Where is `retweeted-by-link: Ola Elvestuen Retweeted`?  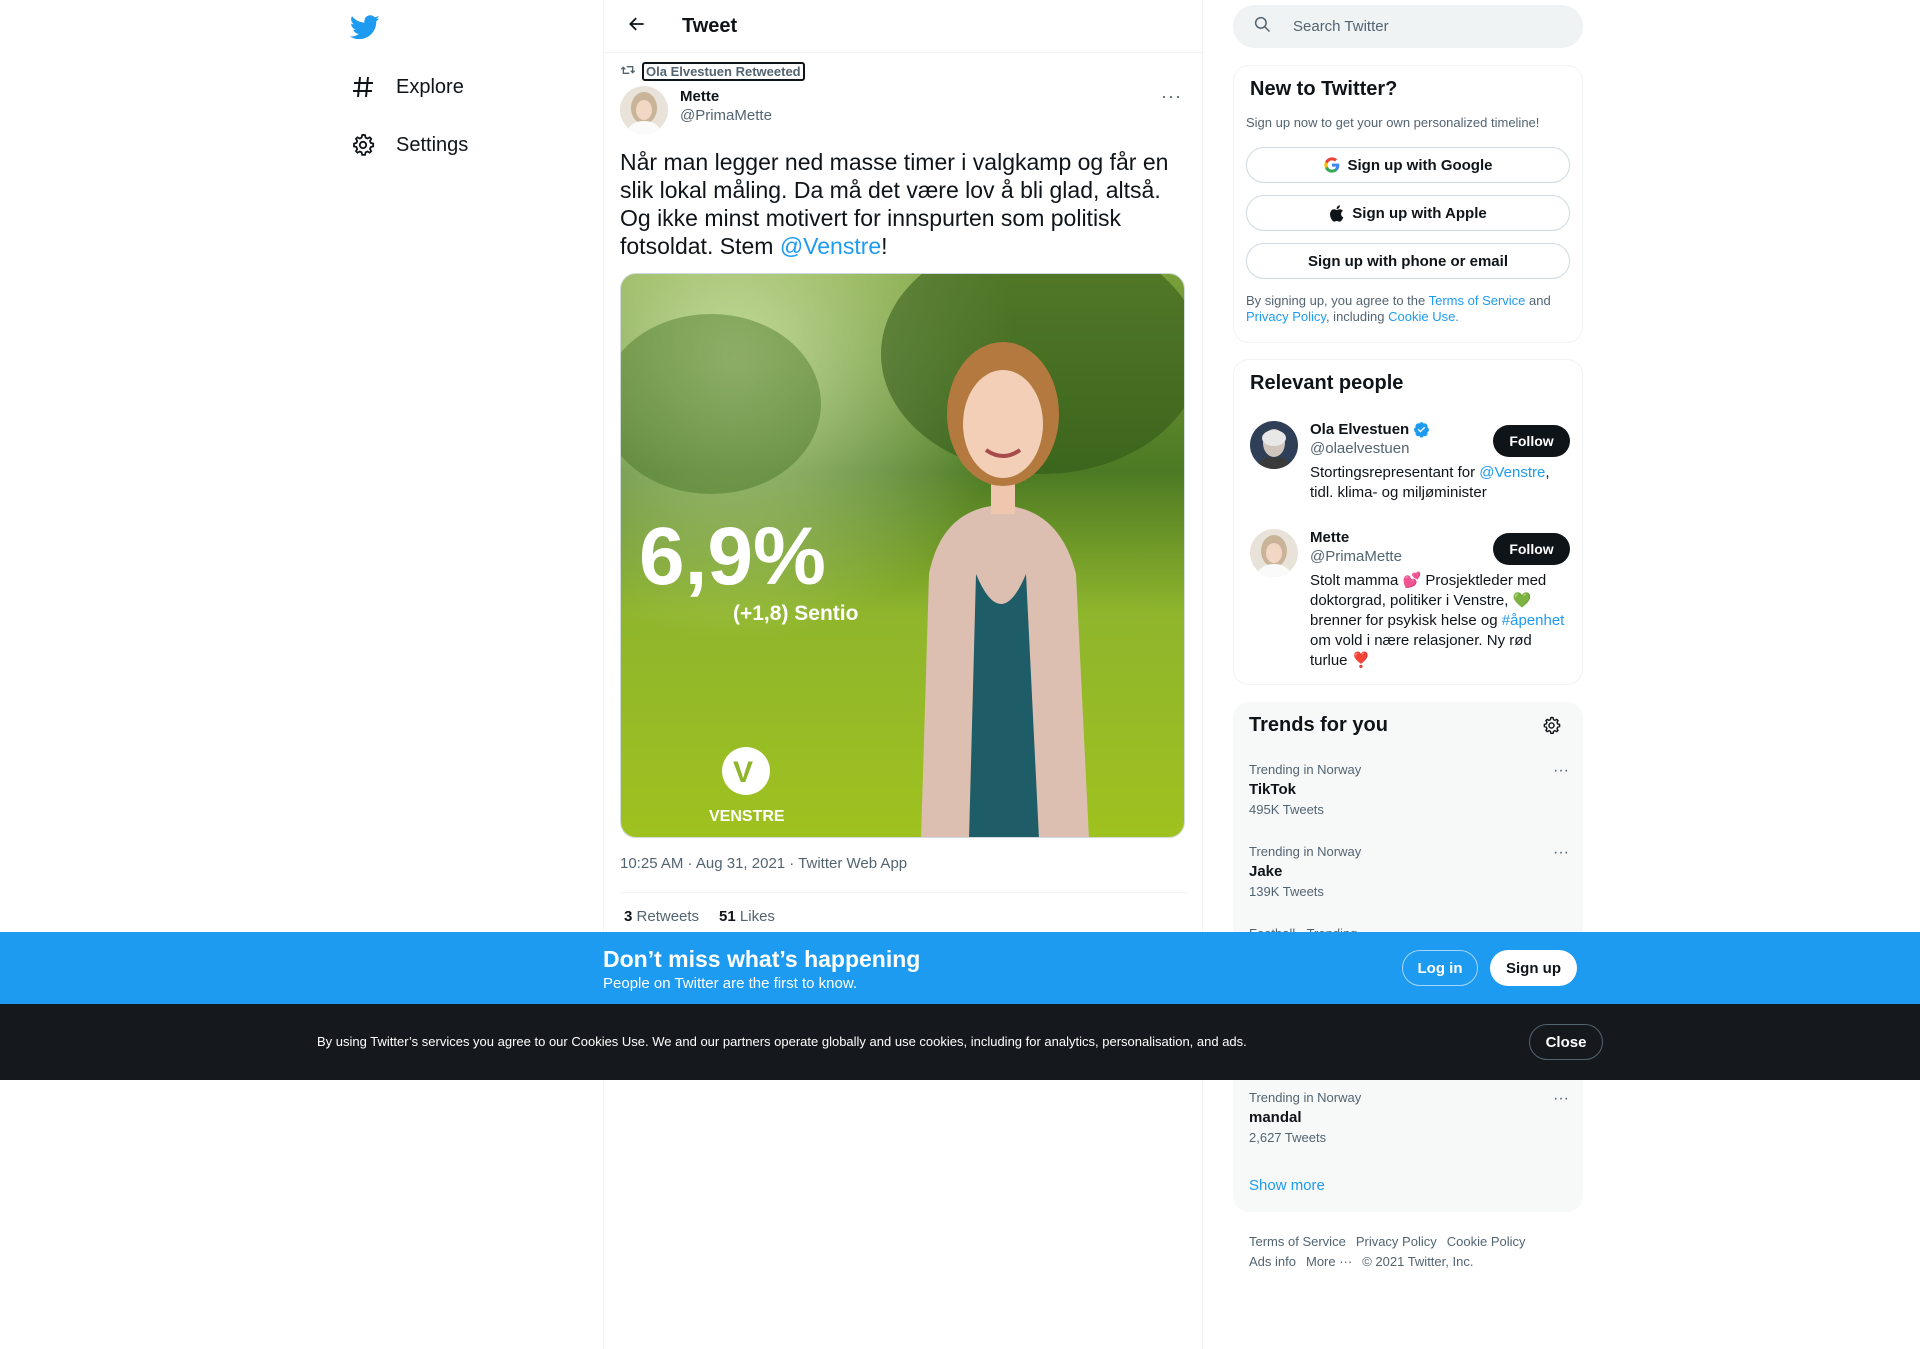
retweeted-by-link: Ola Elvestuen Retweeted is located at coordinates (723, 71).